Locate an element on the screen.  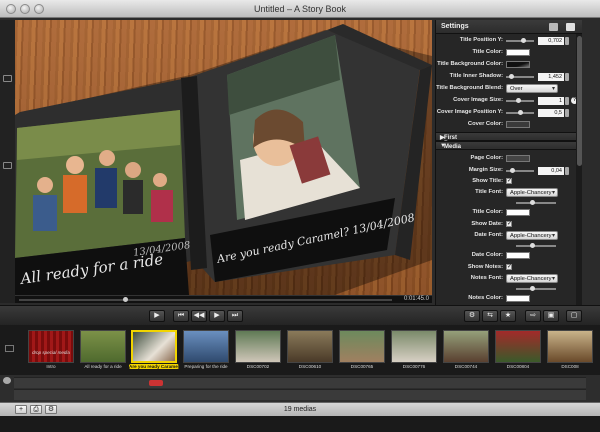
show-date-row: Show Date: is located at coordinates (509, 225).